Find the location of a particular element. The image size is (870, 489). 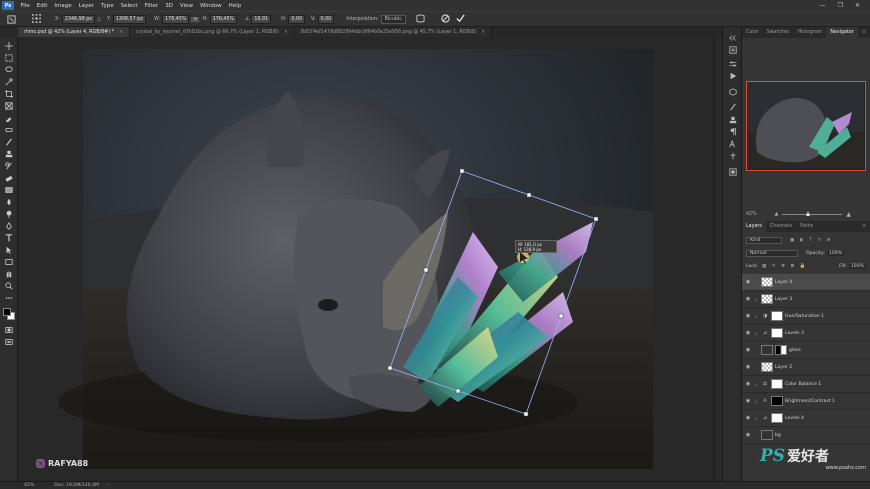

zoom-slider-handle is located at coordinates (808, 213).